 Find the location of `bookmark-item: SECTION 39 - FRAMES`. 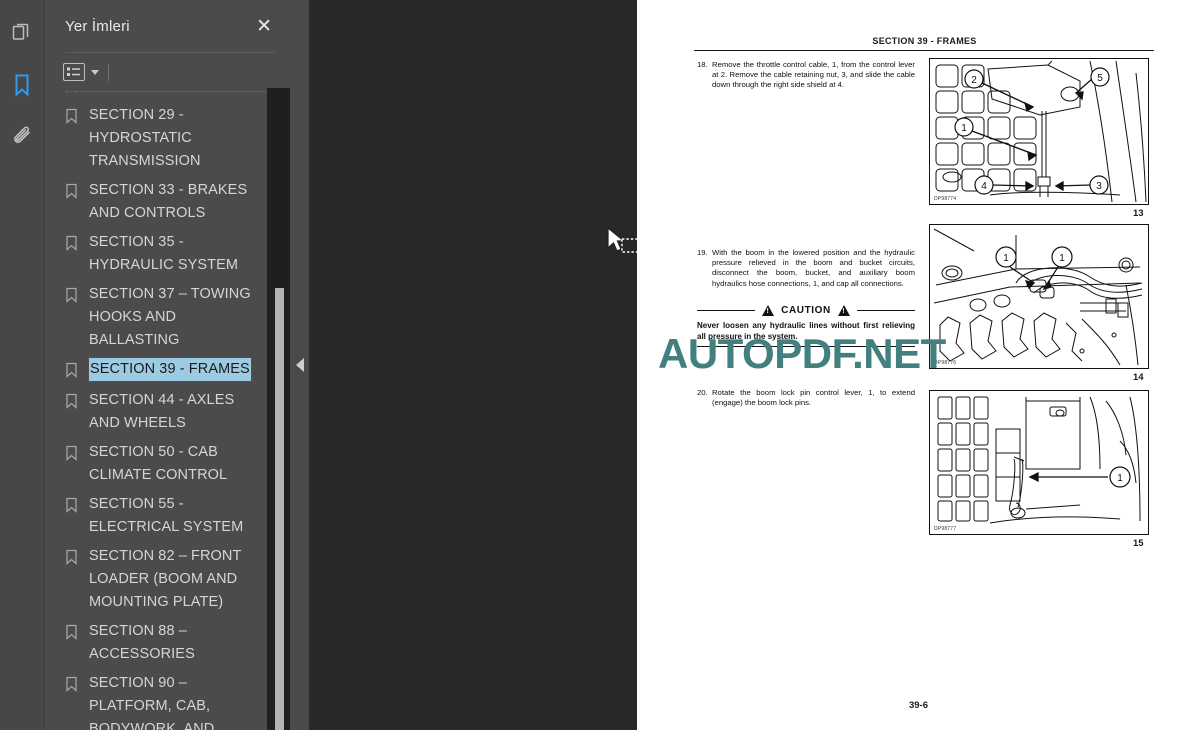

bookmark-item: SECTION 39 - FRAMES is located at coordinates (167, 370).